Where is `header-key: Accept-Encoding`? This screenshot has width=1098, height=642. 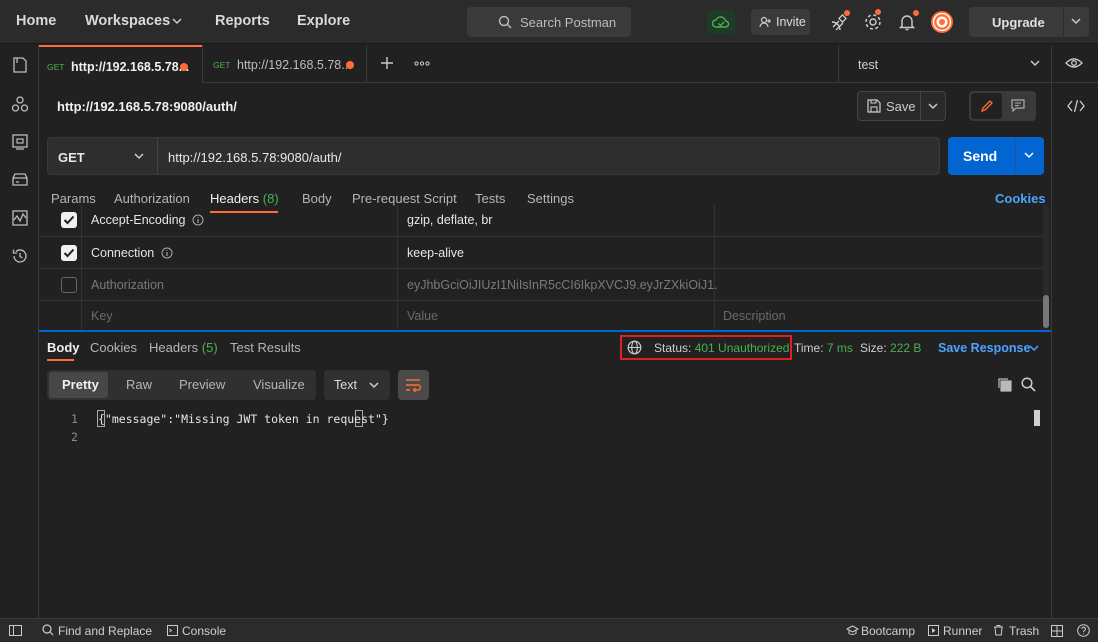
header-key: Accept-Encoding is located at coordinates (138, 220).